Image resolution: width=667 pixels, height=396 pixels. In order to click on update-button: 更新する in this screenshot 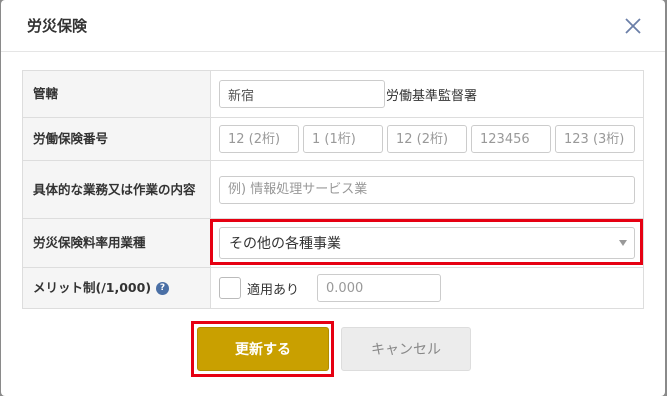, I will do `click(263, 349)`.